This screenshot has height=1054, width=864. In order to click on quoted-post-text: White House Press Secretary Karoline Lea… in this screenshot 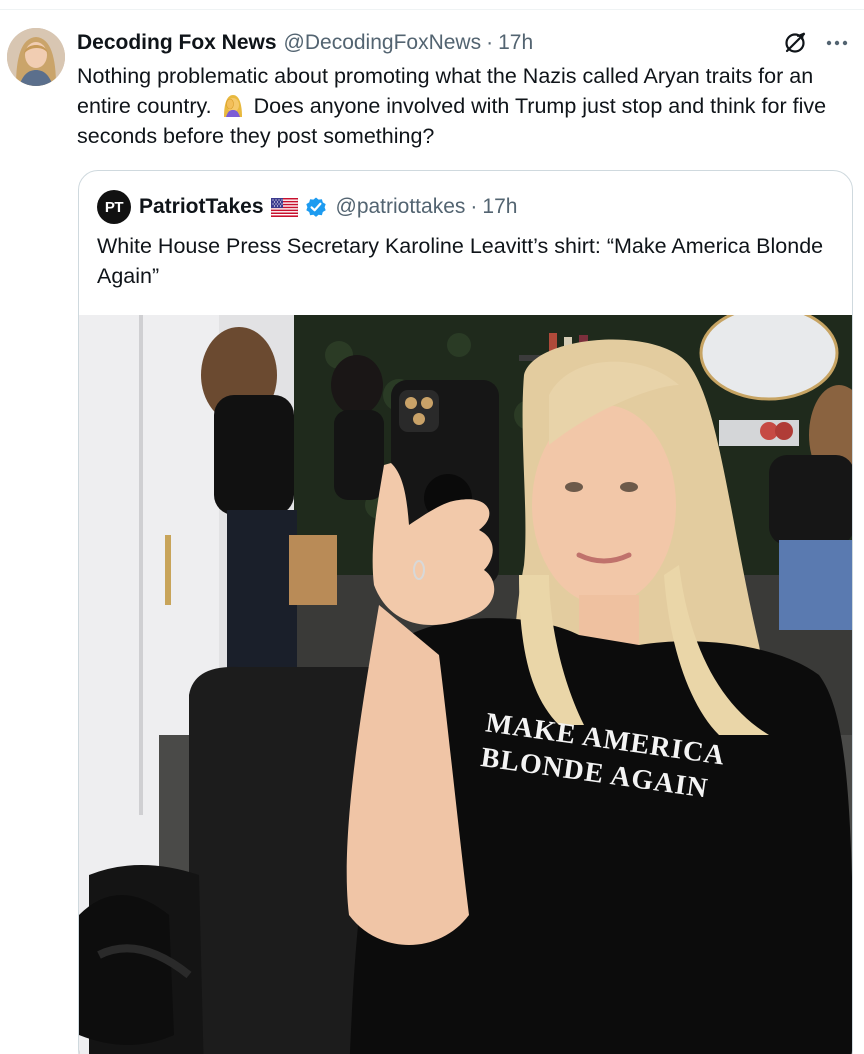, I will do `click(460, 261)`.